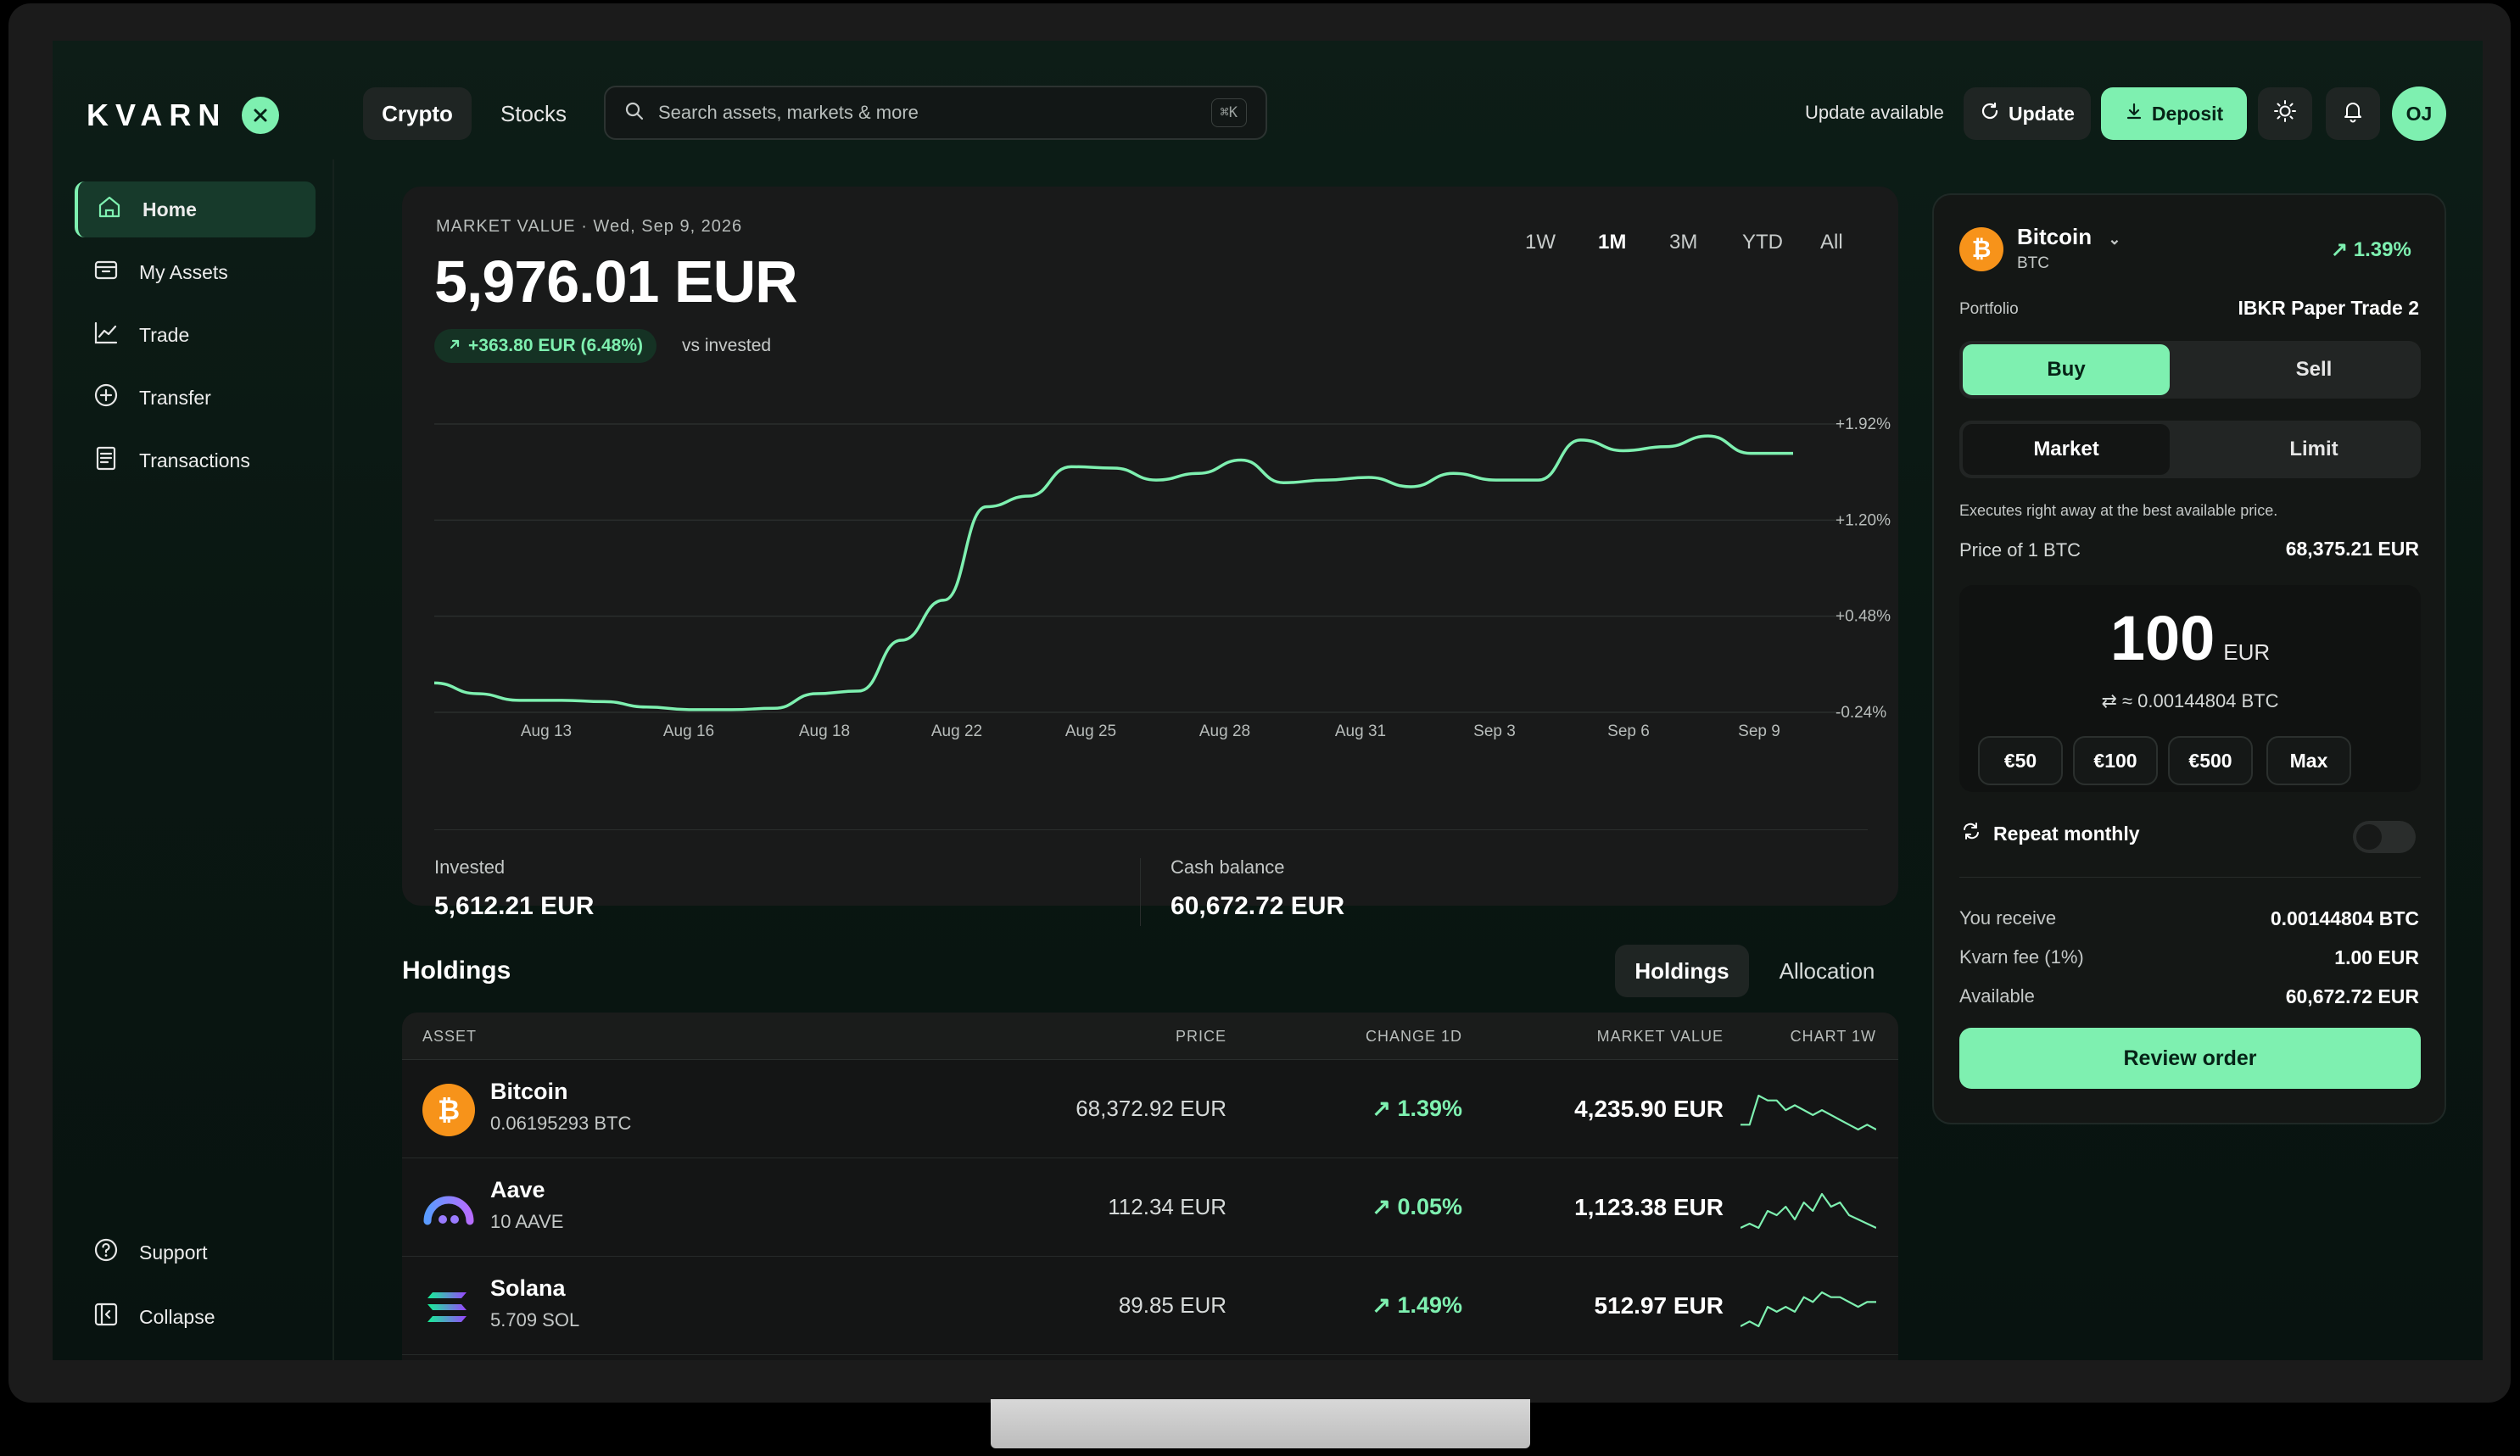 This screenshot has width=2520, height=1456. Describe the element at coordinates (1228, 867) in the screenshot. I see `cash-balance-label: Cash balance` at that location.